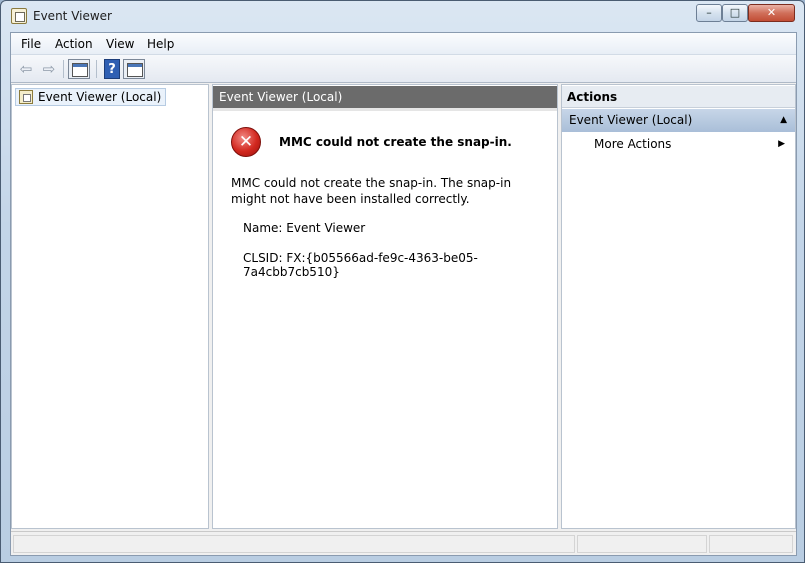 The image size is (805, 563). I want to click on close-button: ✕, so click(771, 13).